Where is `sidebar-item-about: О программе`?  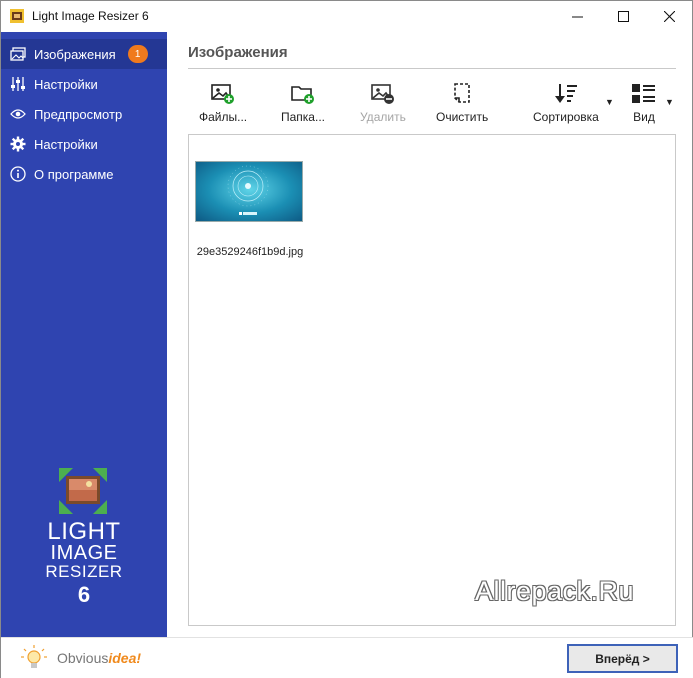
sidebar-item-about: О программе is located at coordinates (84, 174).